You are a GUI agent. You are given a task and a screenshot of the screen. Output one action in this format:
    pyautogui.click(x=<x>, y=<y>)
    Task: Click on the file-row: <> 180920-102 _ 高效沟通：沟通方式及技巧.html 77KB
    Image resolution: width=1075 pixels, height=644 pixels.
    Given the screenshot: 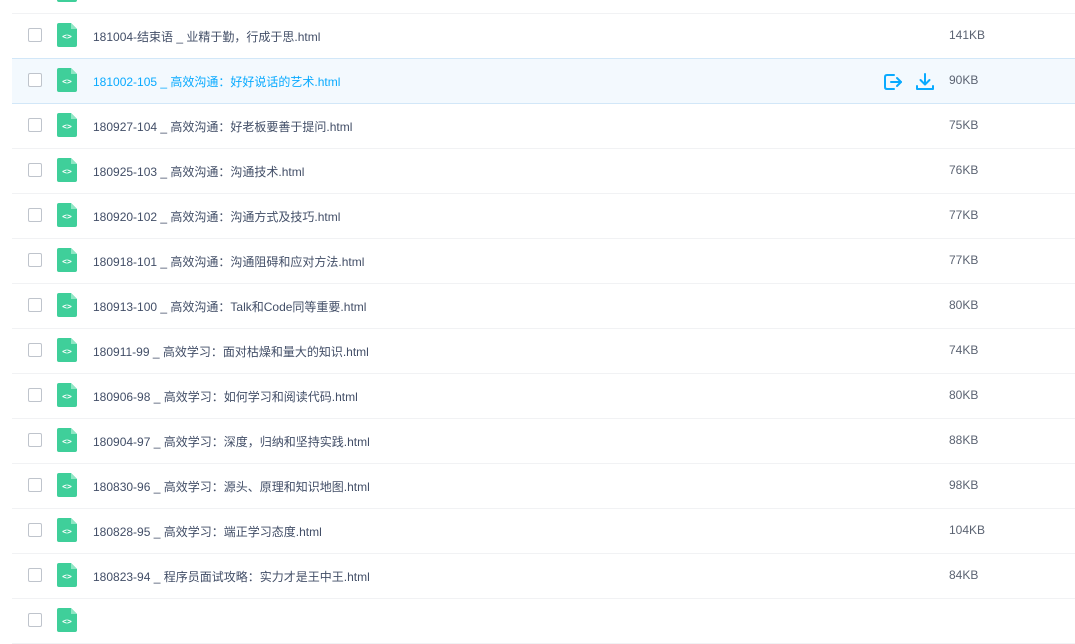 What is the action you would take?
    pyautogui.click(x=543, y=216)
    